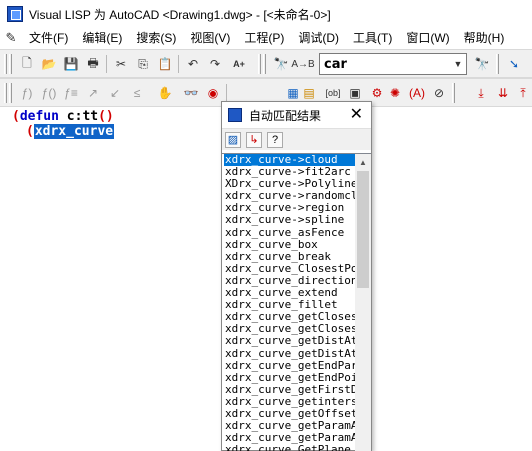  What do you see at coordinates (372, 38) in the screenshot?
I see `menu-tools: 工具(T)` at bounding box center [372, 38].